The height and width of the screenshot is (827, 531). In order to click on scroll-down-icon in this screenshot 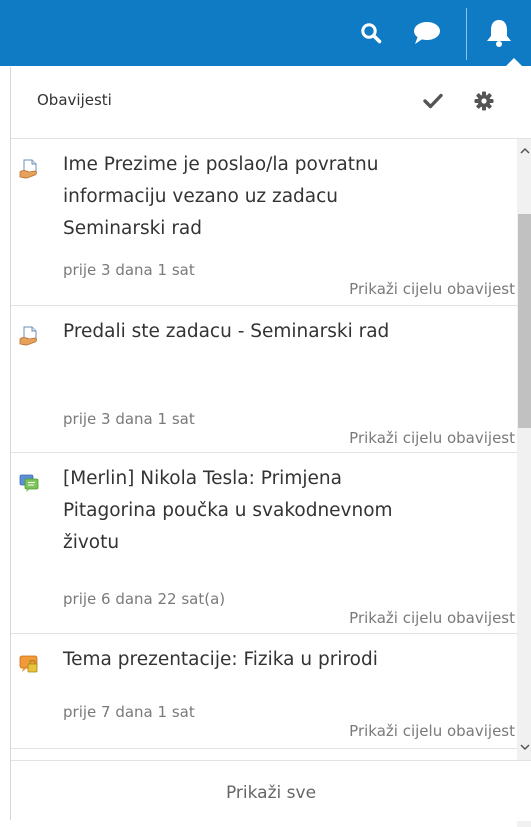, I will do `click(524, 746)`.